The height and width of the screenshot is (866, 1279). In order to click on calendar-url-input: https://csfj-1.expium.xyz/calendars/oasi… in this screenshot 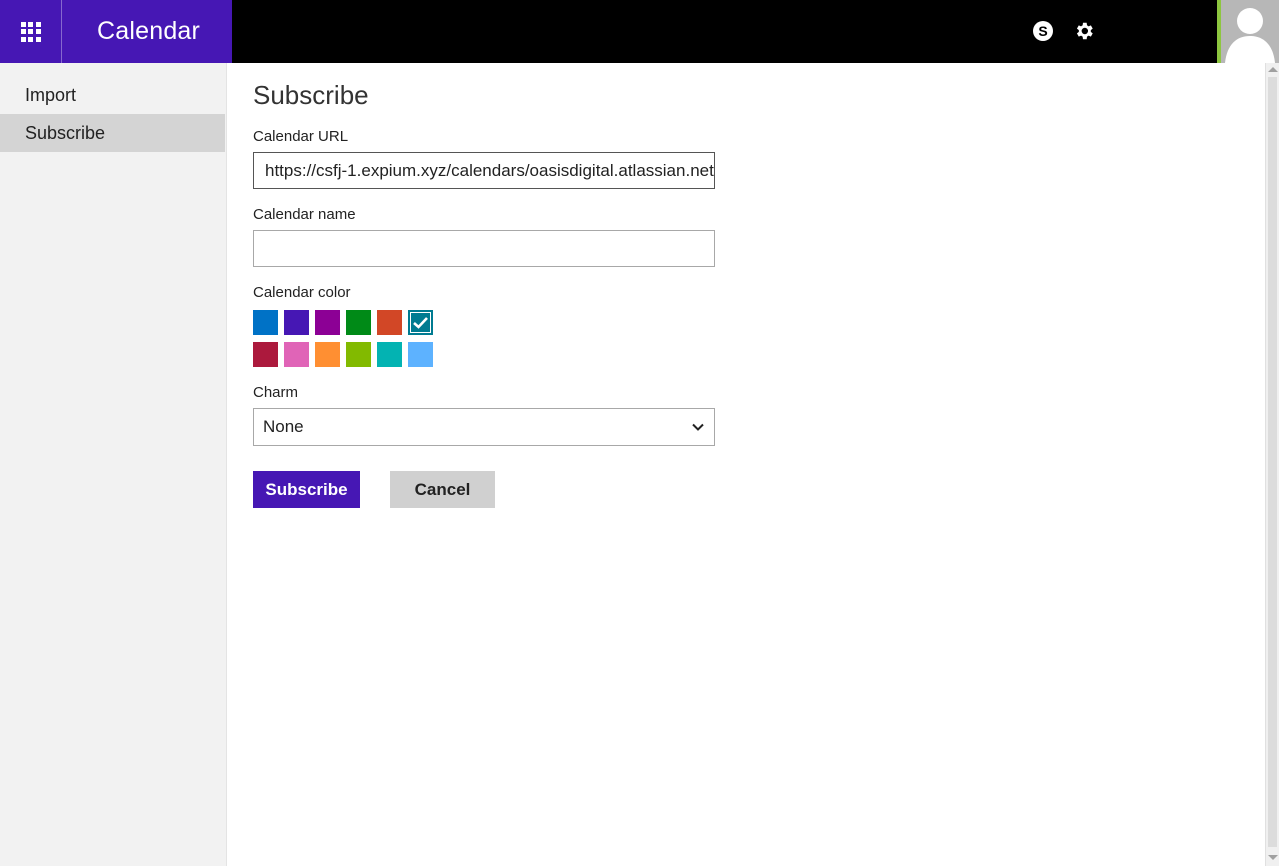, I will do `click(484, 170)`.